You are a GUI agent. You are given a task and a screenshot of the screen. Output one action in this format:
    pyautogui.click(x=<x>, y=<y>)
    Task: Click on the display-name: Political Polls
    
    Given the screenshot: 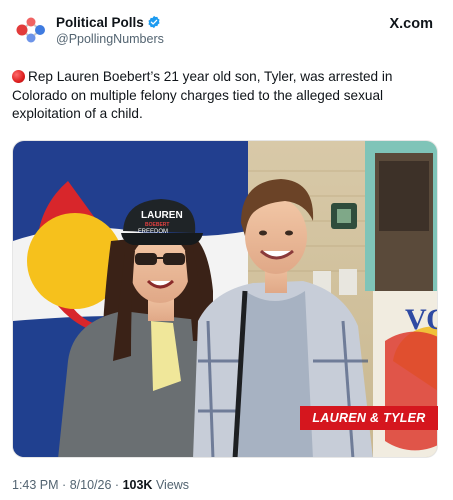 What is the action you would take?
    pyautogui.click(x=100, y=22)
    